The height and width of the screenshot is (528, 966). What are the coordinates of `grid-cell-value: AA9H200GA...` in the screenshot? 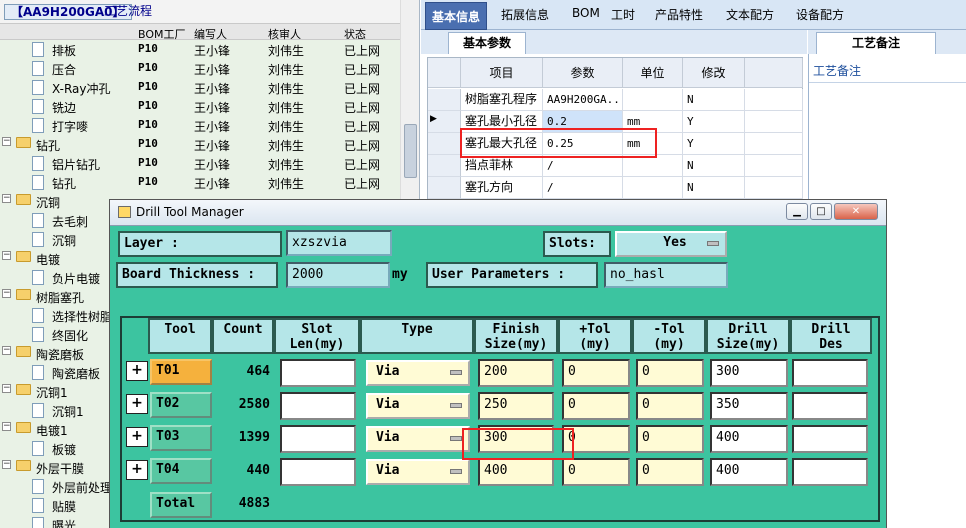 It's located at (583, 100).